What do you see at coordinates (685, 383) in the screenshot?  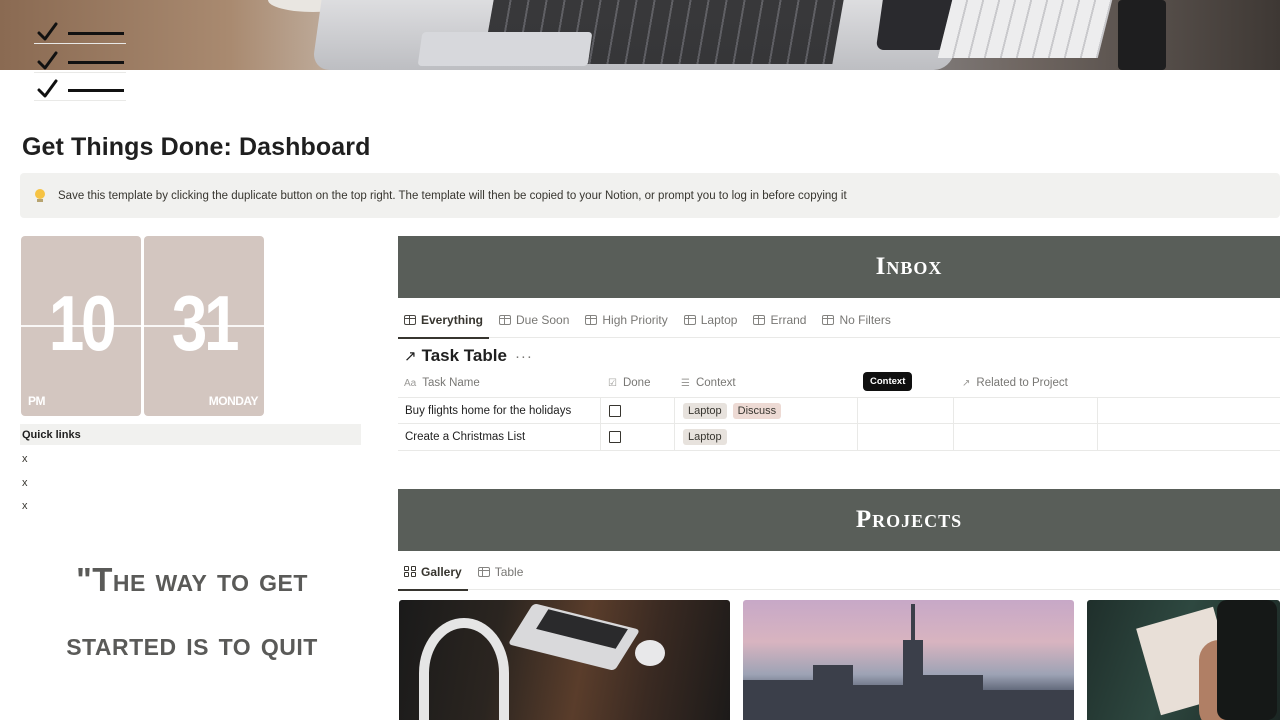 I see `list-property-icon: ☰` at bounding box center [685, 383].